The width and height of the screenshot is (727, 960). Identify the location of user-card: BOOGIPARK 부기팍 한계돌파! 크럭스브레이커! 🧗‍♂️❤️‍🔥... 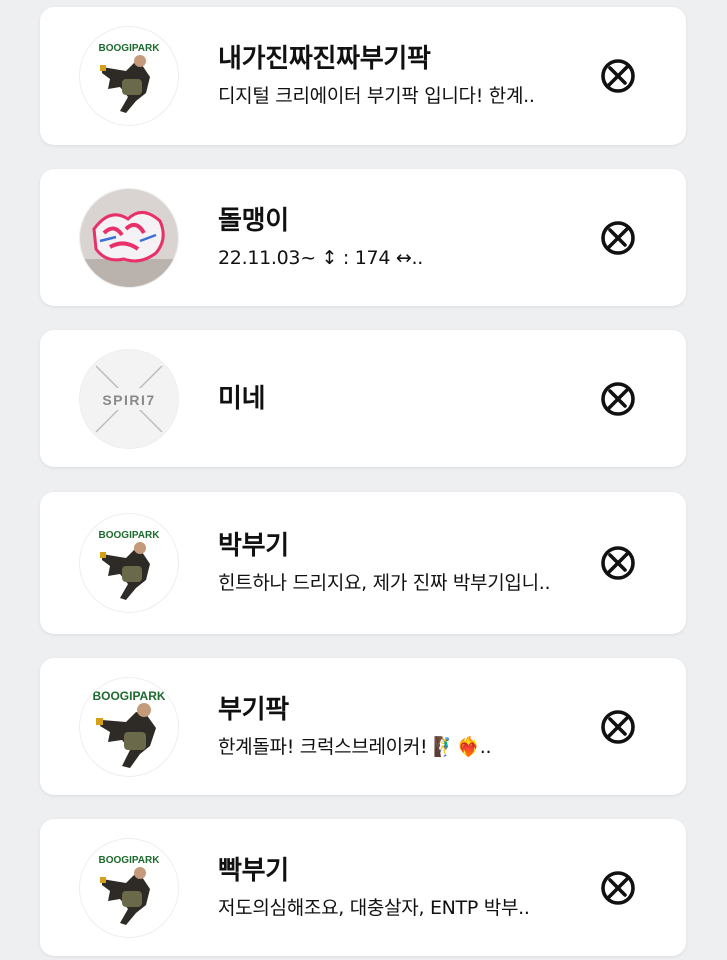
(363, 726).